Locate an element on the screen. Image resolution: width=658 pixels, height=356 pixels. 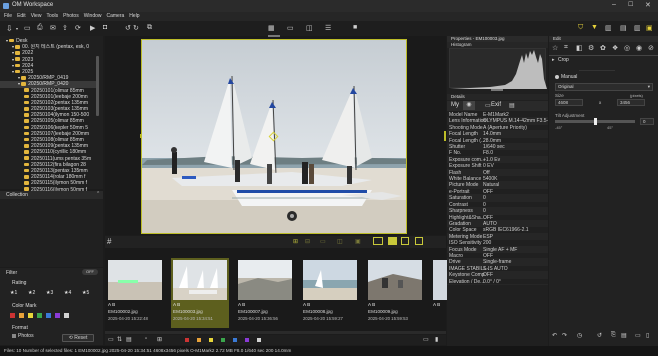
menu-help: Help is located at coordinates (134, 16).